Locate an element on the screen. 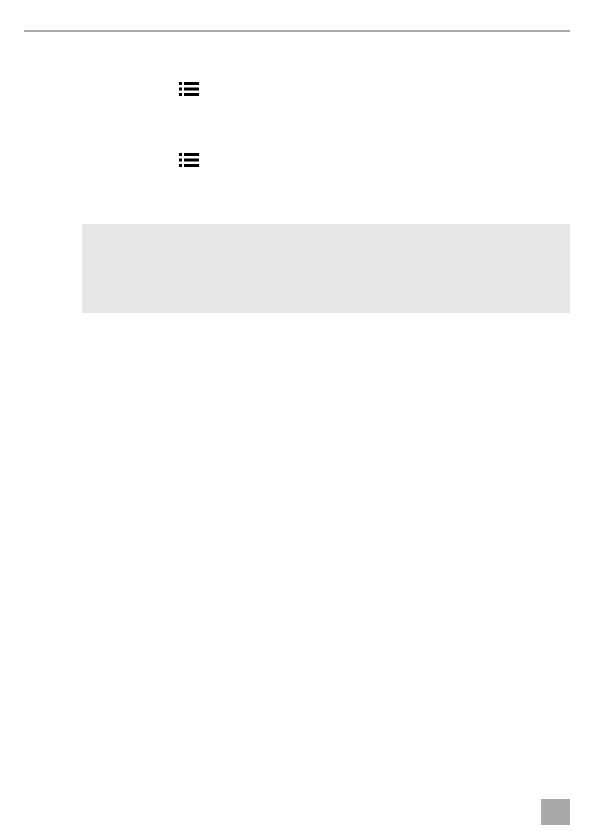  note-box is located at coordinates (326, 268).